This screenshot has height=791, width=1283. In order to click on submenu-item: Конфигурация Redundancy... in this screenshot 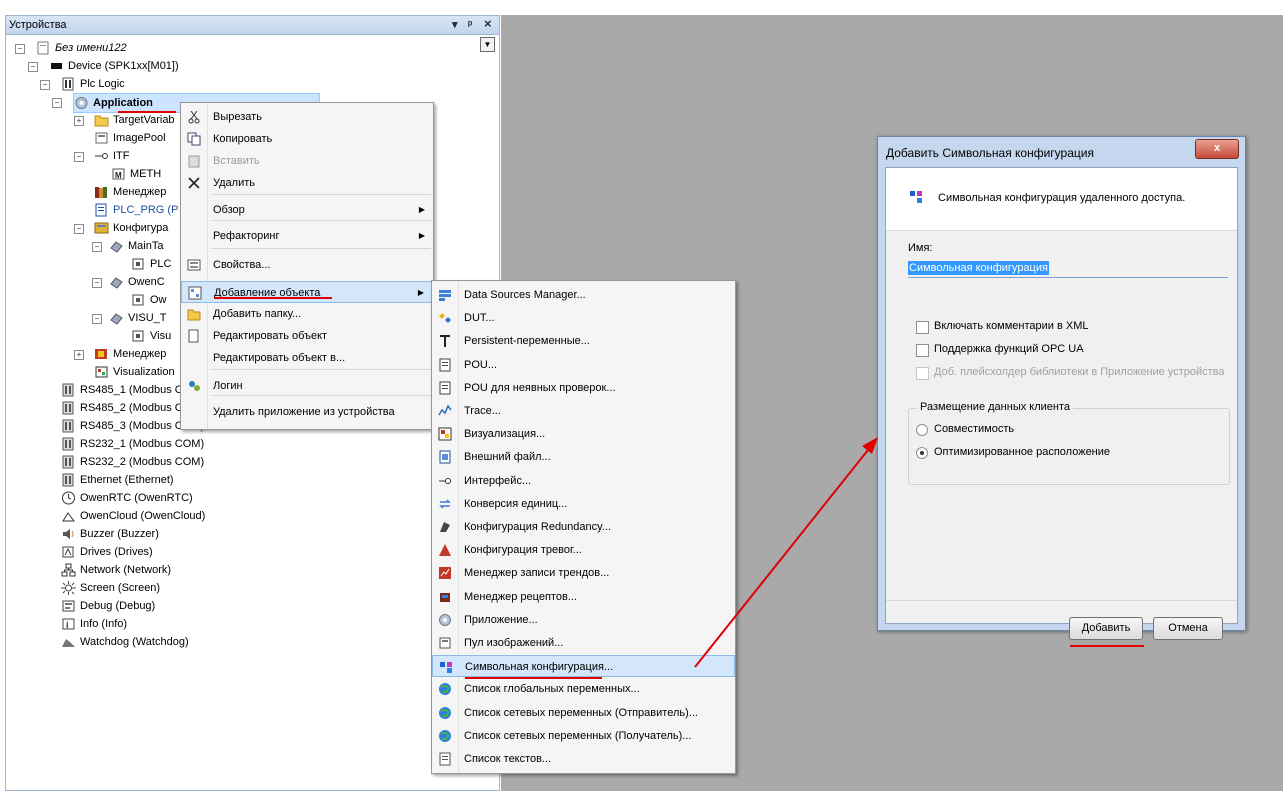, I will do `click(583, 527)`.